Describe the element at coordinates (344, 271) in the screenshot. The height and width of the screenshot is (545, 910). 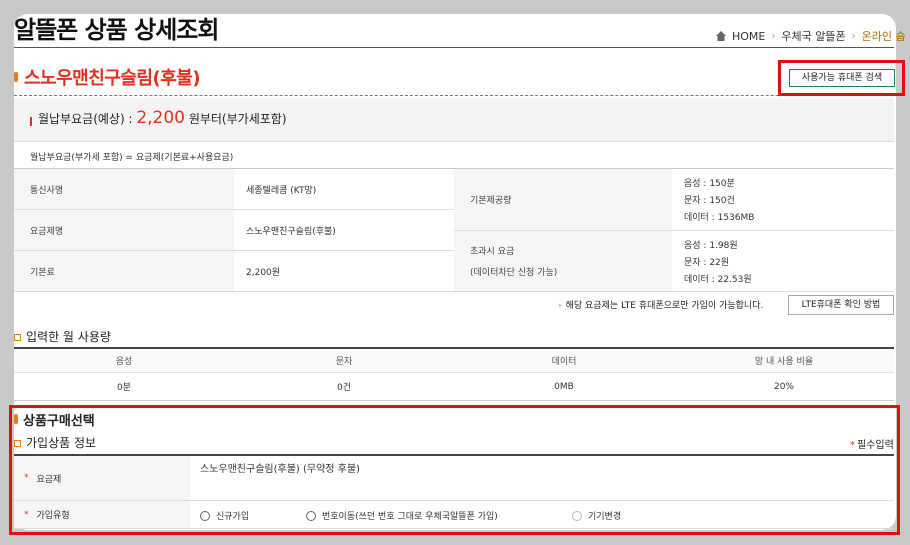
I see `base-fee-value: 2,200원` at that location.